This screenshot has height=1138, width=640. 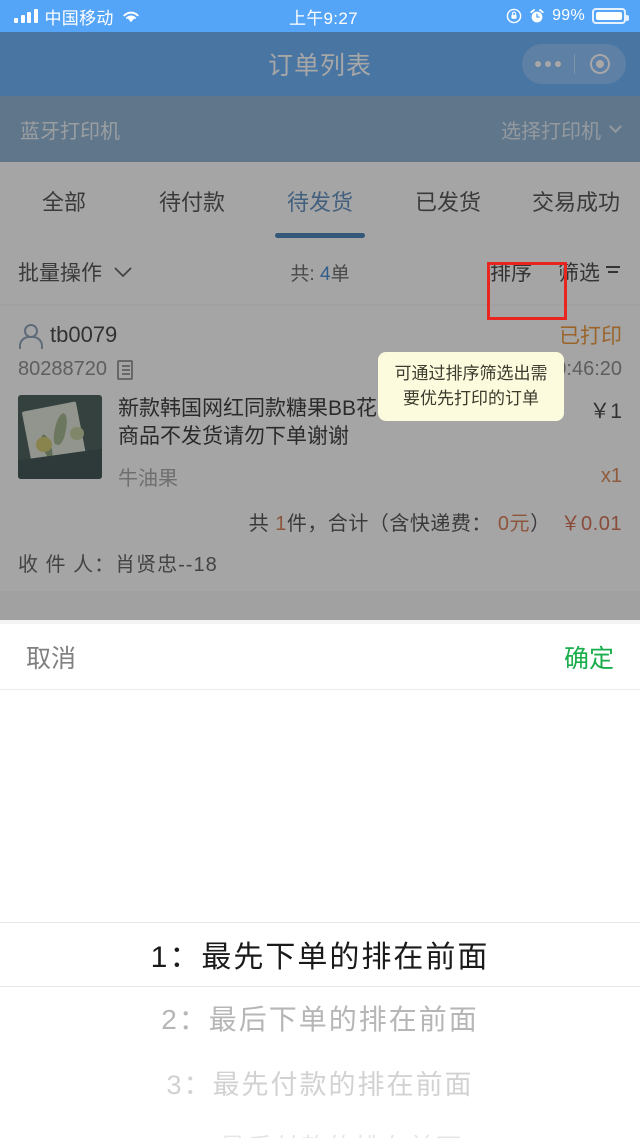 I want to click on status-bar-left: 中国移动, so click(x=77, y=16).